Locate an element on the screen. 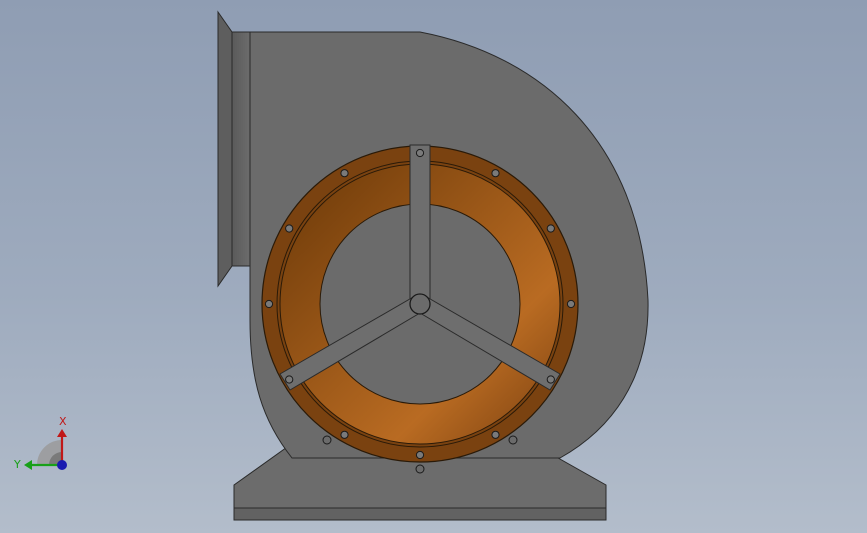  base-bolt-center is located at coordinates (420, 469).